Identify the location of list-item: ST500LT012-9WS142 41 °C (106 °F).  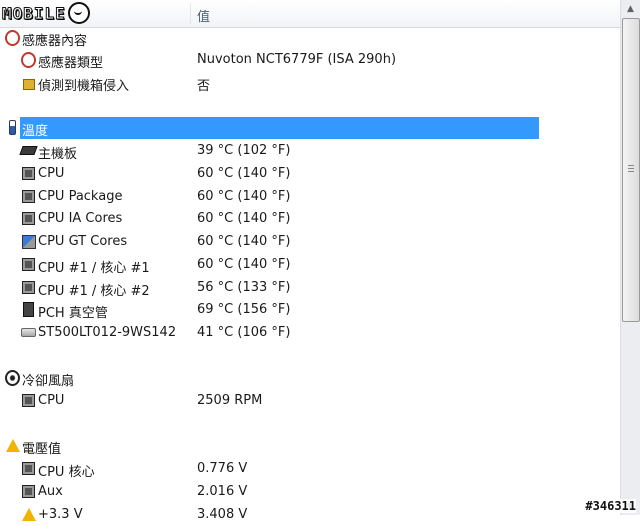
(310, 333).